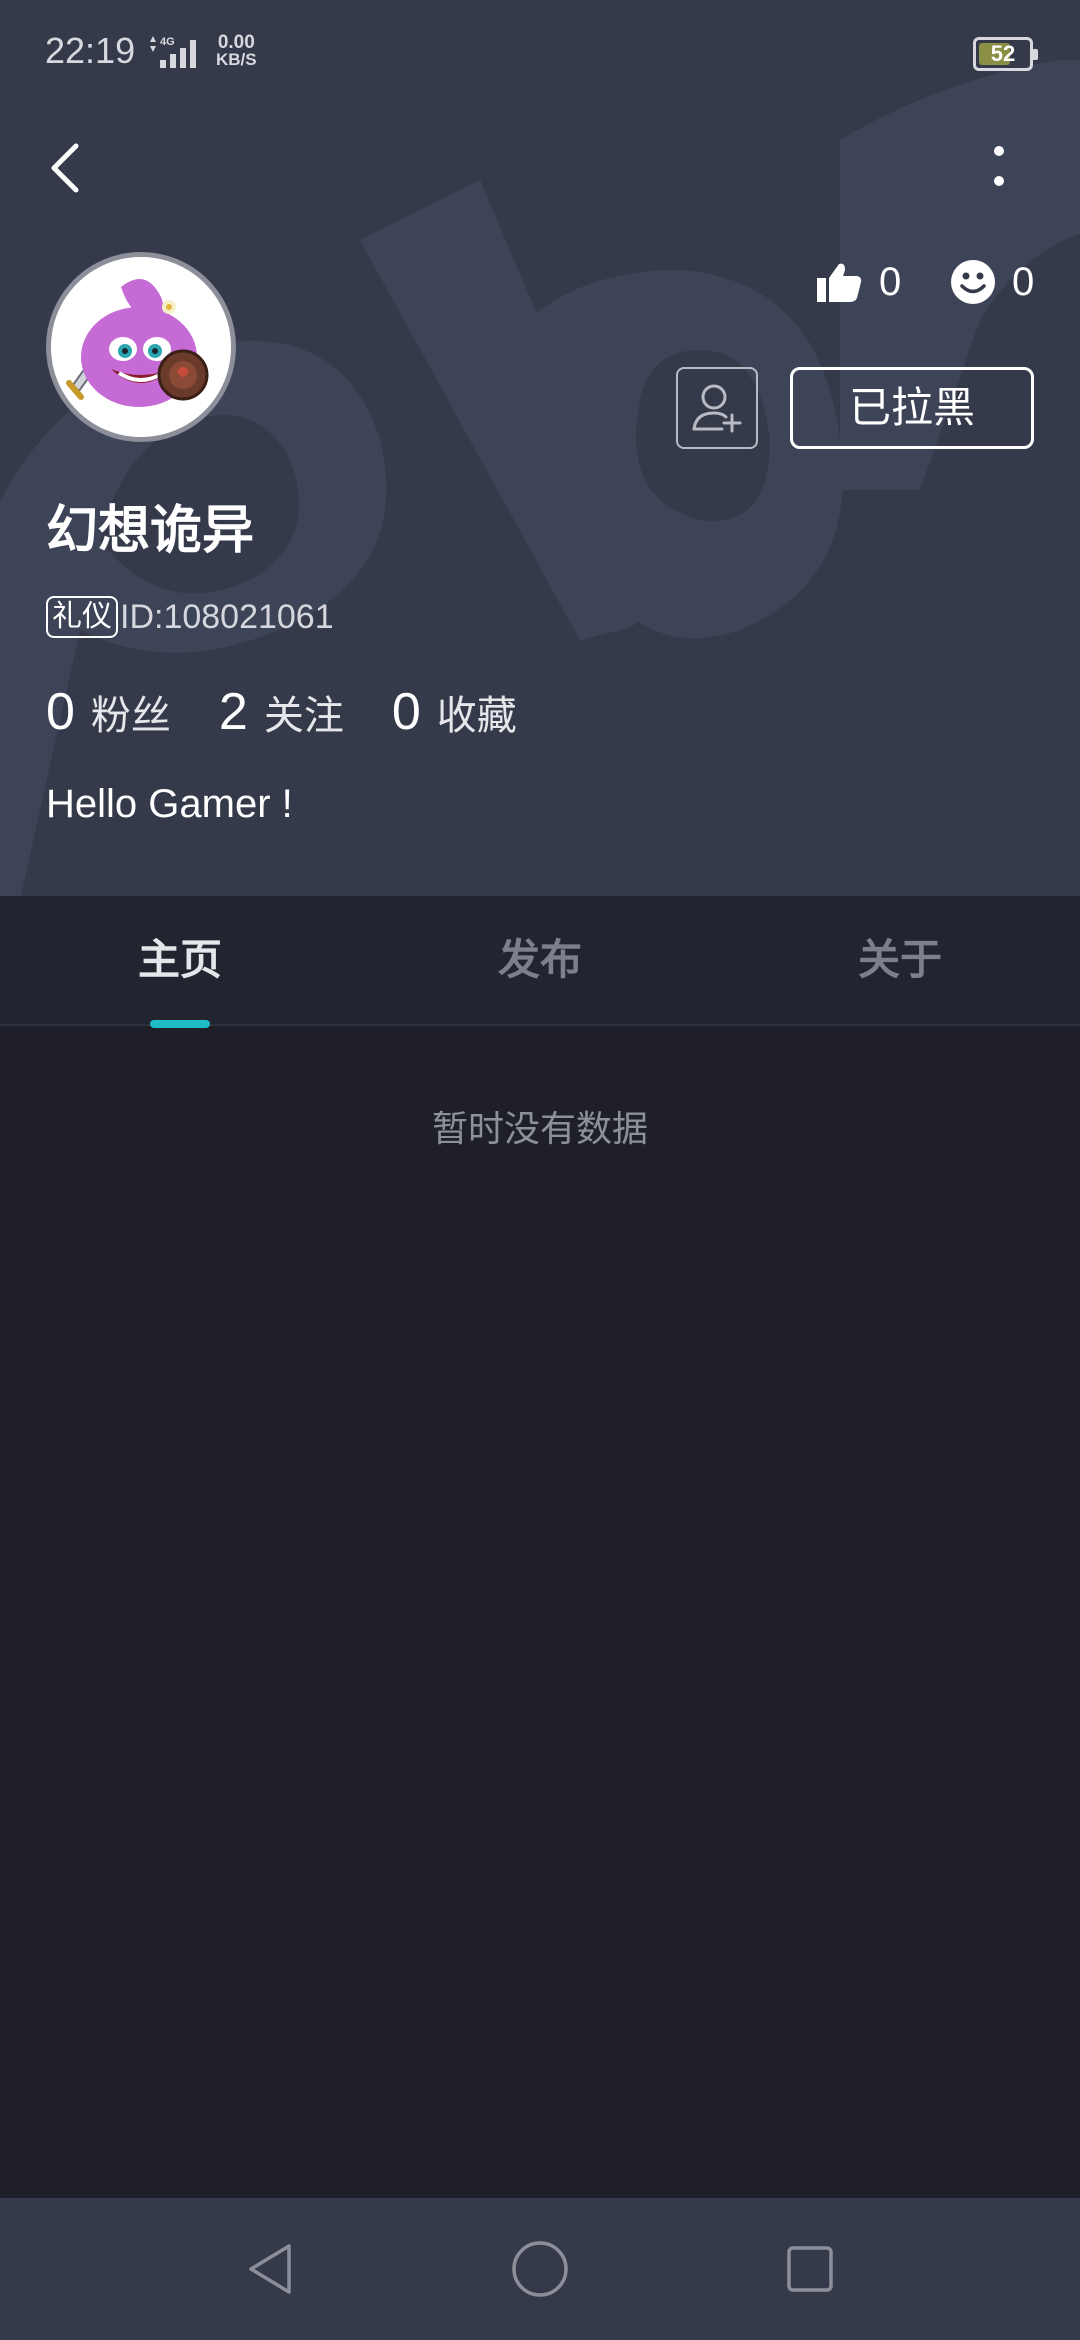 The width and height of the screenshot is (1080, 2340). I want to click on user-id: ID:108021061, so click(227, 616).